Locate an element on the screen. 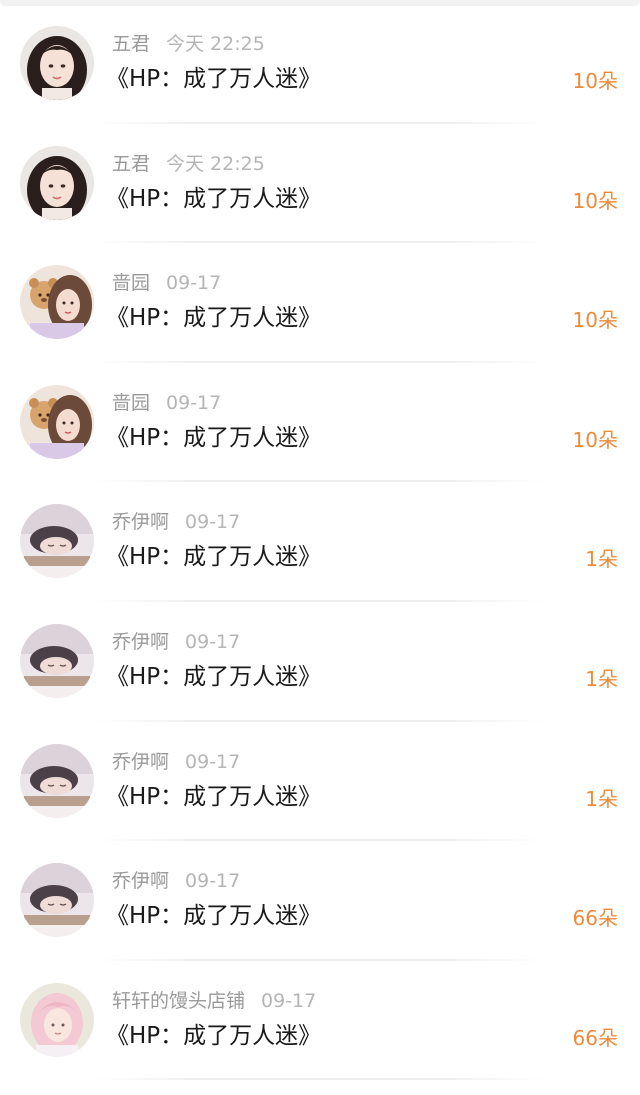 This screenshot has width=640, height=1095. gift-meta: 轩轩的馒头店铺 09-17 is located at coordinates (214, 1001).